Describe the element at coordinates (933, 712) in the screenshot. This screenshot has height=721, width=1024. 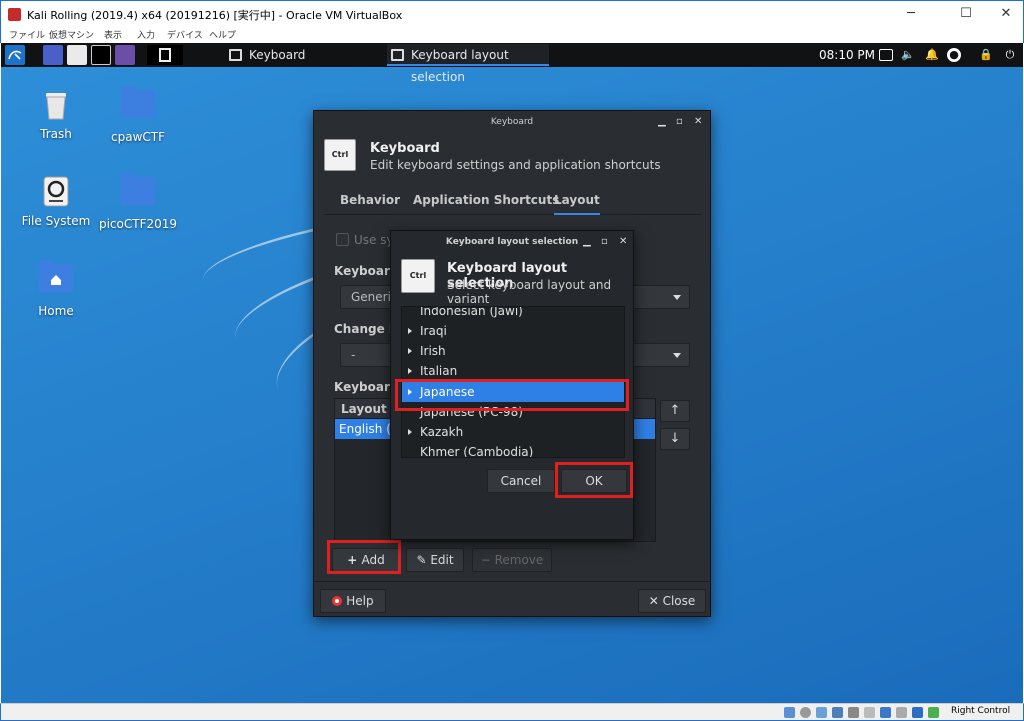
I see `mouse-integration-icon` at that location.